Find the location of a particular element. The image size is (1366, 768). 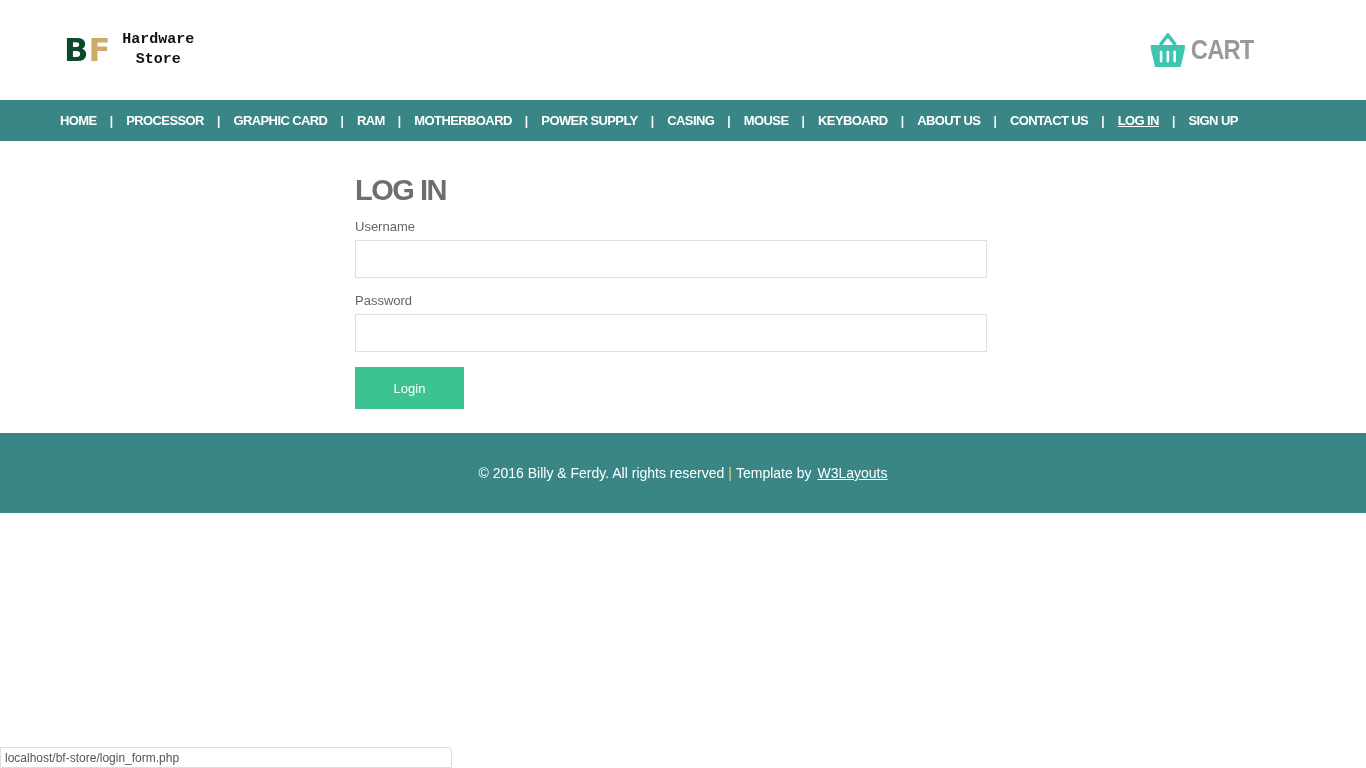

logo-letter: B is located at coordinates (76, 50).